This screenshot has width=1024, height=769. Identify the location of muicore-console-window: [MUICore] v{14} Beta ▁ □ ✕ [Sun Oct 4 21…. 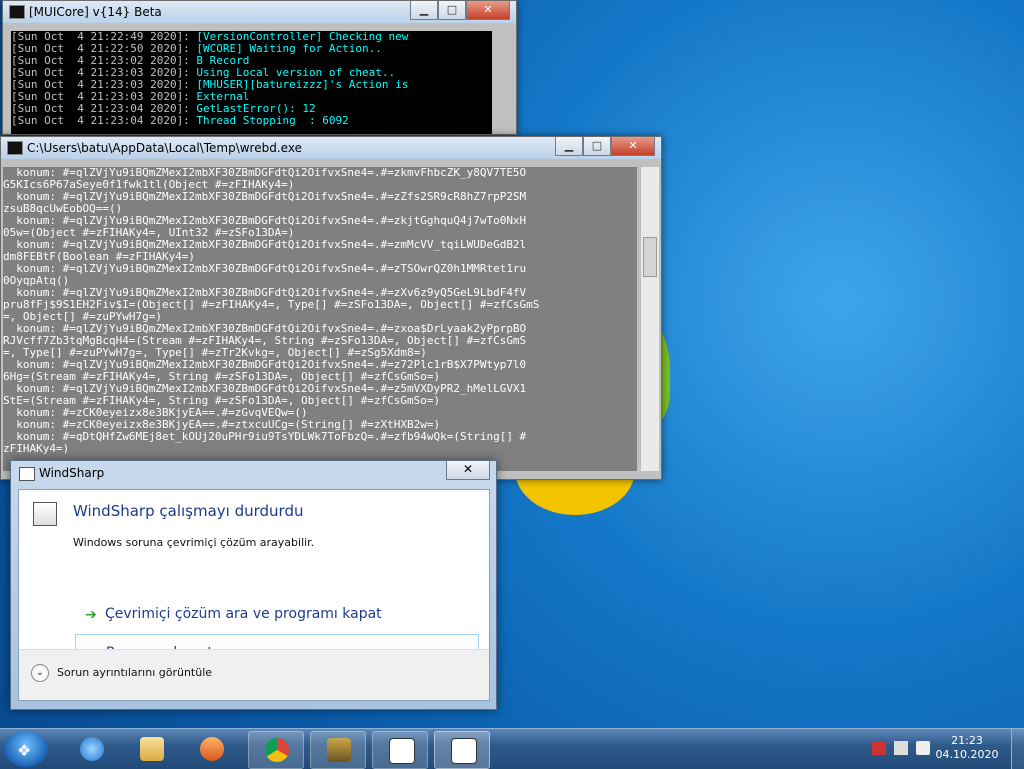
(259, 67).